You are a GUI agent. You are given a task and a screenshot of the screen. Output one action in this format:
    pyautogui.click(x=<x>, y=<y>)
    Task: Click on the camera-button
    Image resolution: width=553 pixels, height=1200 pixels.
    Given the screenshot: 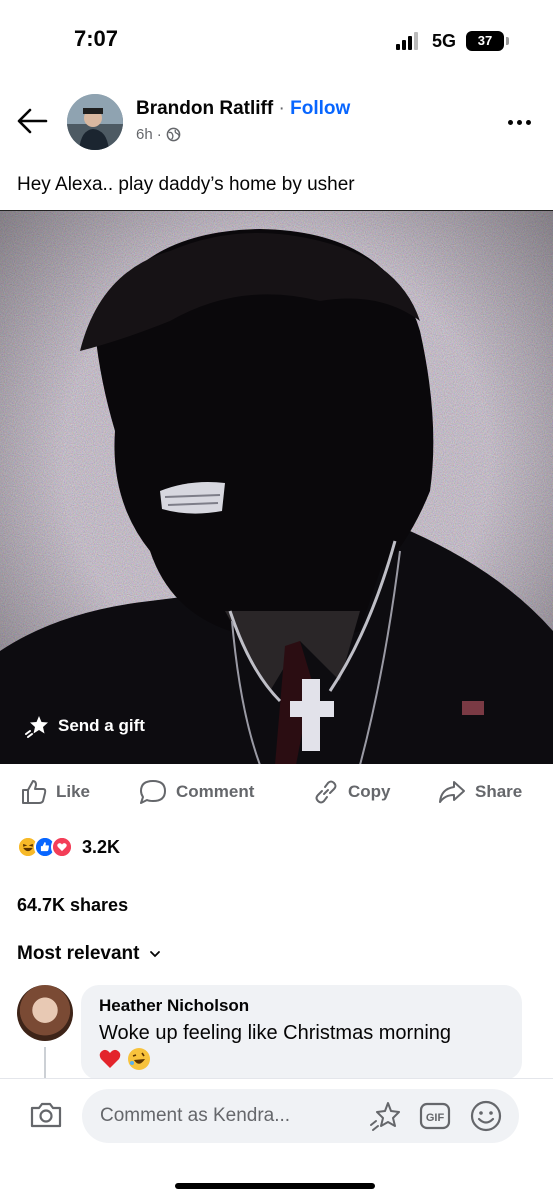 What is the action you would take?
    pyautogui.click(x=46, y=1115)
    